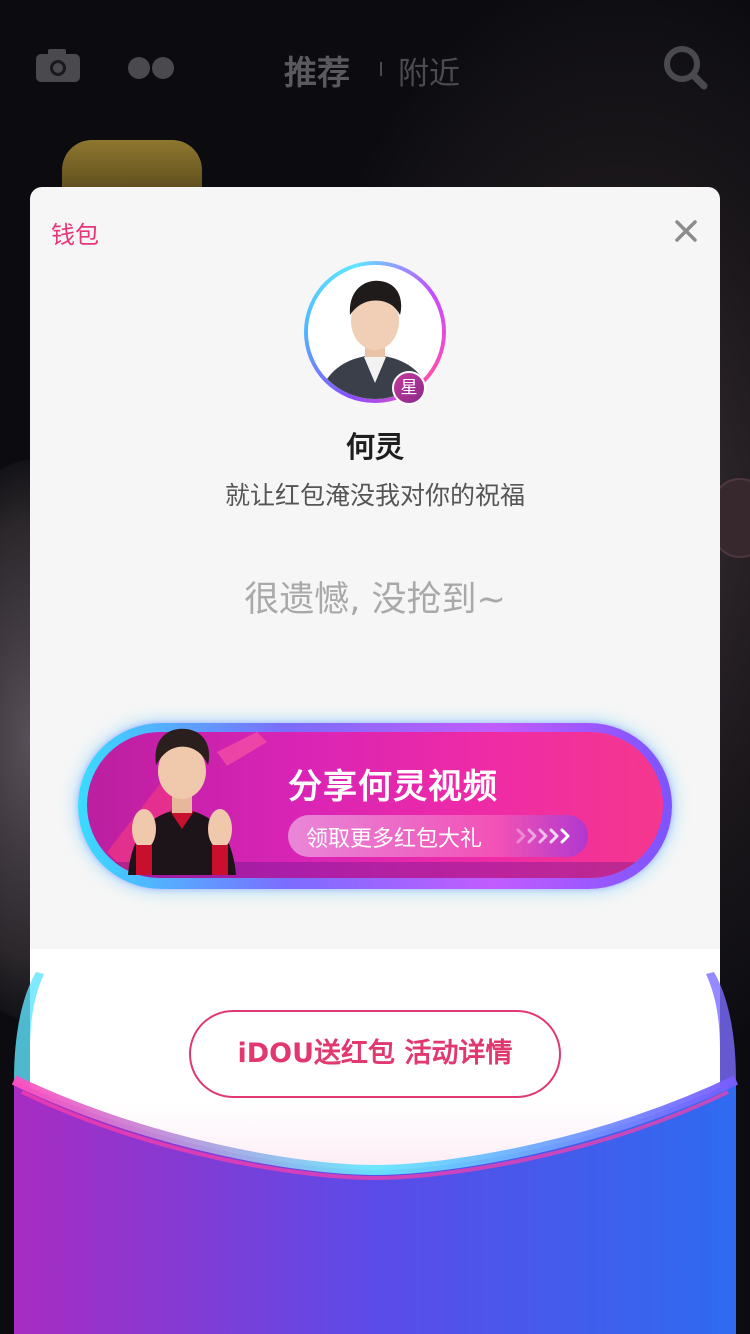 The image size is (750, 1334). Describe the element at coordinates (151, 68) in the screenshot. I see `dots-icon` at that location.